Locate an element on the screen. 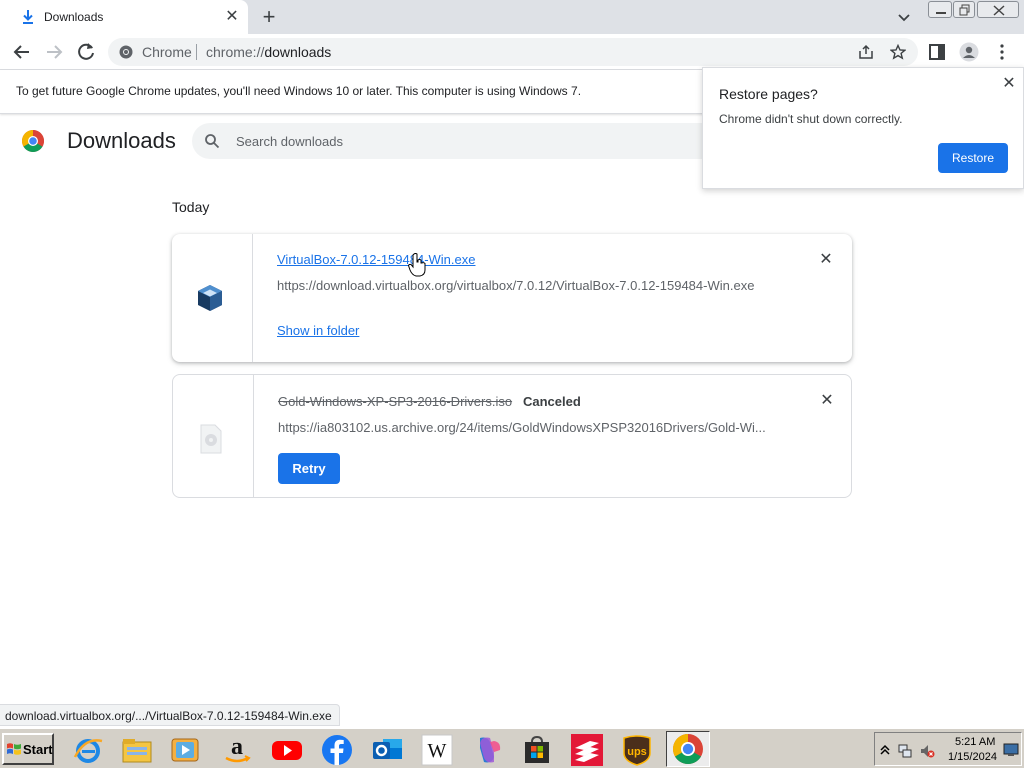 The width and height of the screenshot is (1024, 768). outlook-icon is located at coordinates (387, 750).